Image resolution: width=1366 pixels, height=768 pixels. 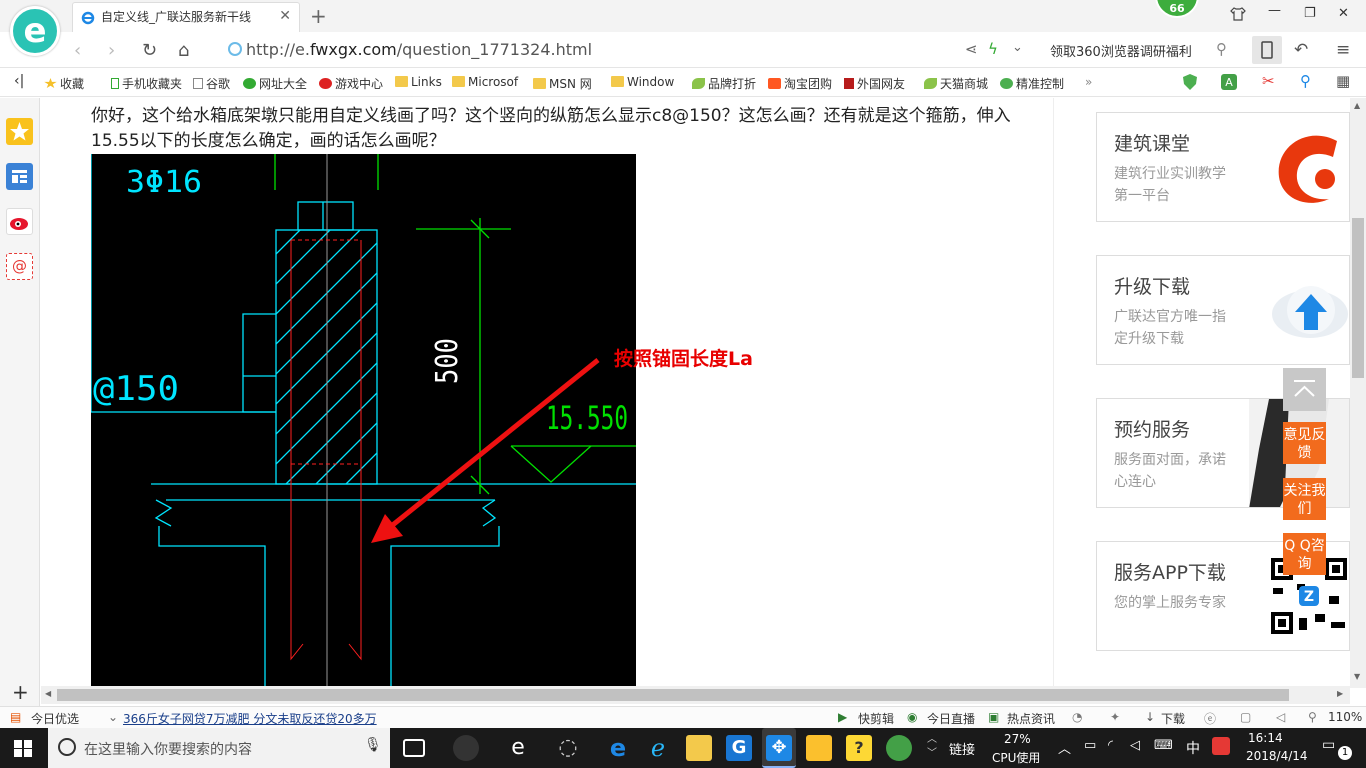 What do you see at coordinates (1110, 745) in the screenshot?
I see `wifi-icon: ◜` at bounding box center [1110, 745].